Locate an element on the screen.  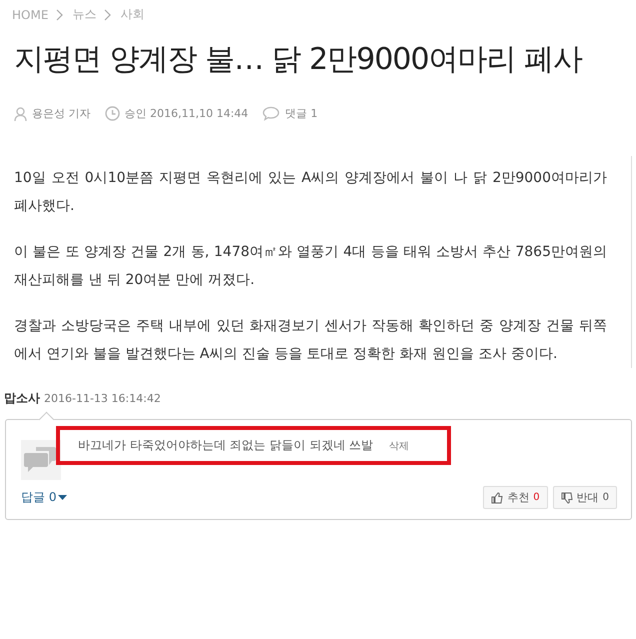
article-paragraph: 경찰과 소방당국은 주택 내부에 있던 화재경보기 센서가 작동해 확인하던 중 양계장 건물 뒤쪽에서 연기와 불을 발견했다는 A씨의 진술 등을 토대로 정확한 화재 원인을 조사 중이다. is located at coordinates (310, 340).